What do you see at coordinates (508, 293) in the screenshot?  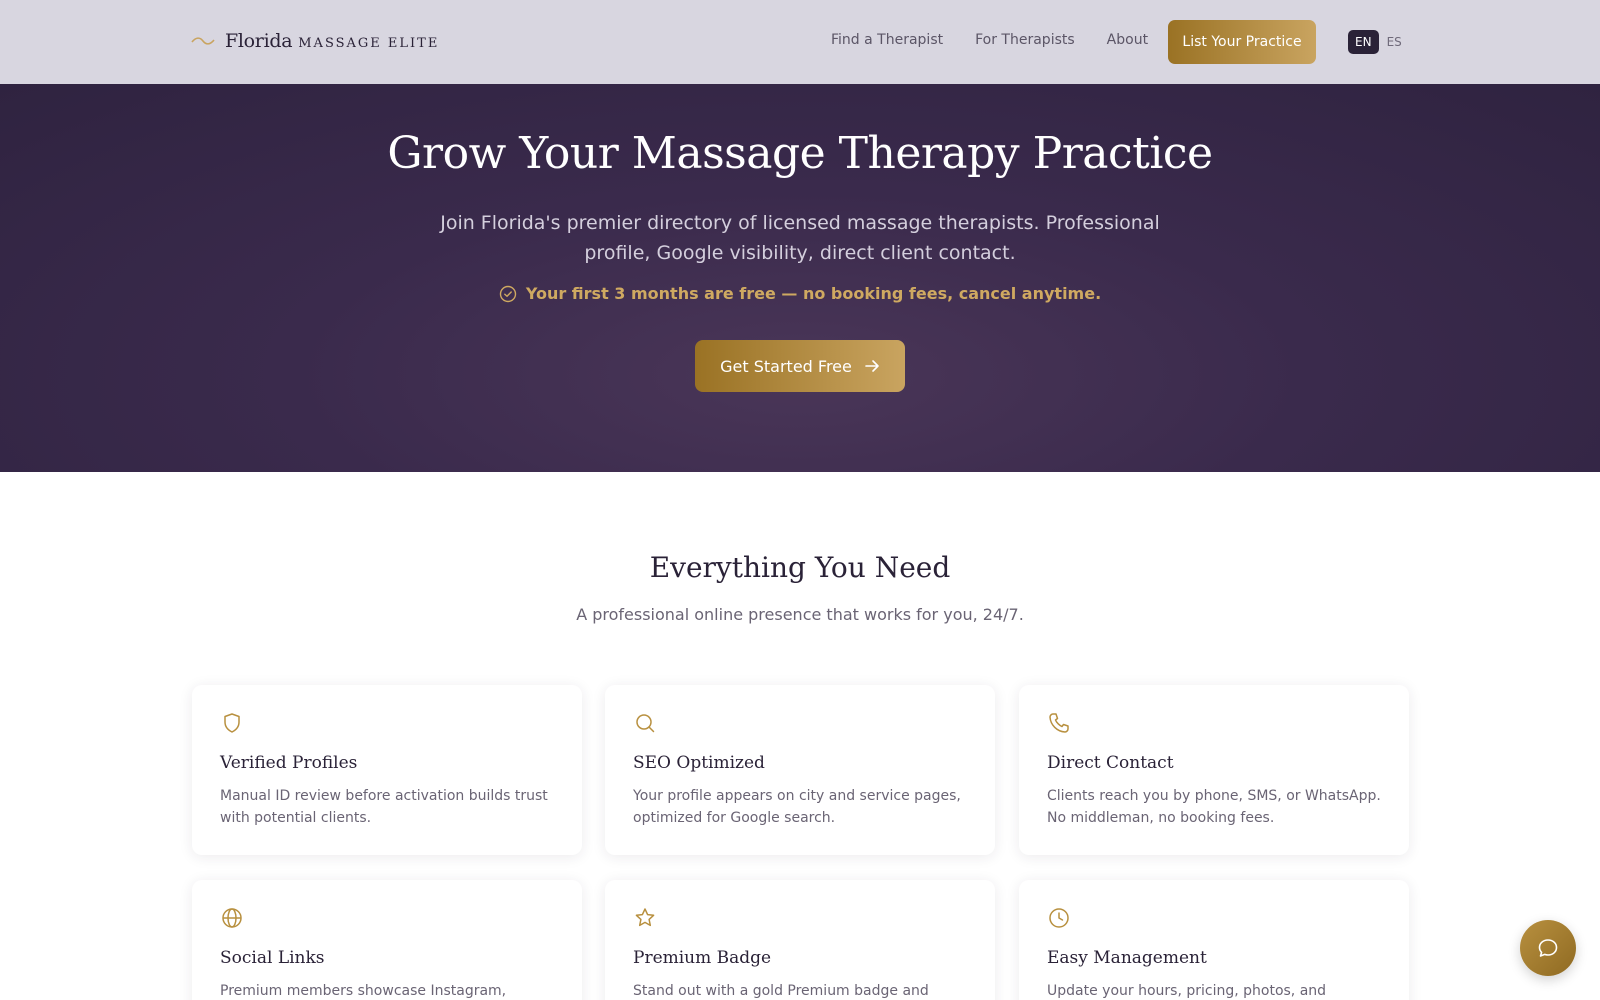 I see `check-circle-icon` at bounding box center [508, 293].